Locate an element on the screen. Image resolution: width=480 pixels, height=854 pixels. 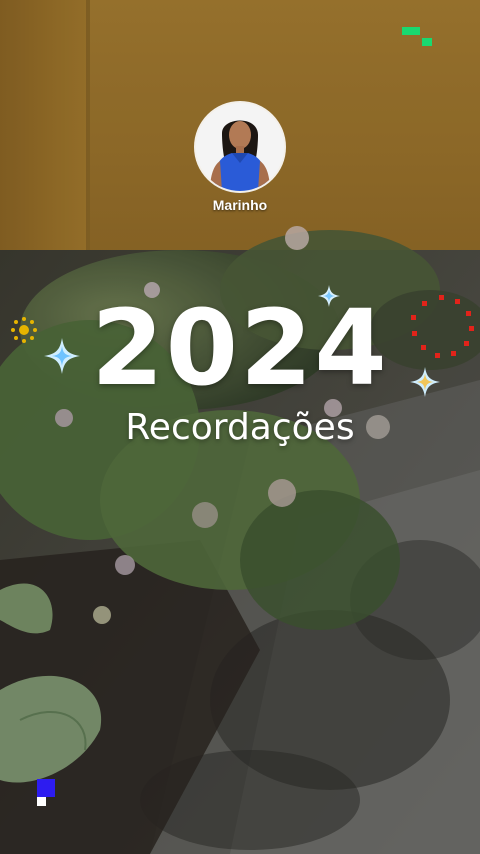
profile-name: Marinho is located at coordinates (240, 205).